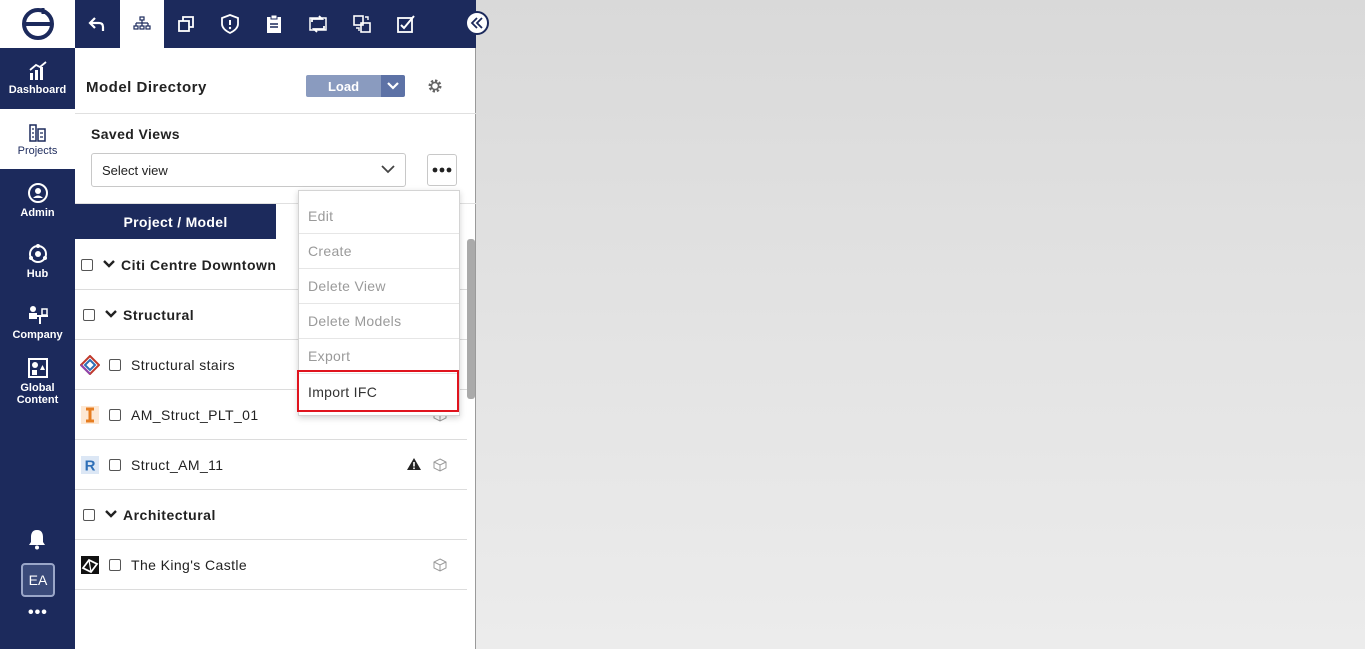 This screenshot has width=1365, height=649. What do you see at coordinates (38, 580) in the screenshot?
I see `user-avatar: EA` at bounding box center [38, 580].